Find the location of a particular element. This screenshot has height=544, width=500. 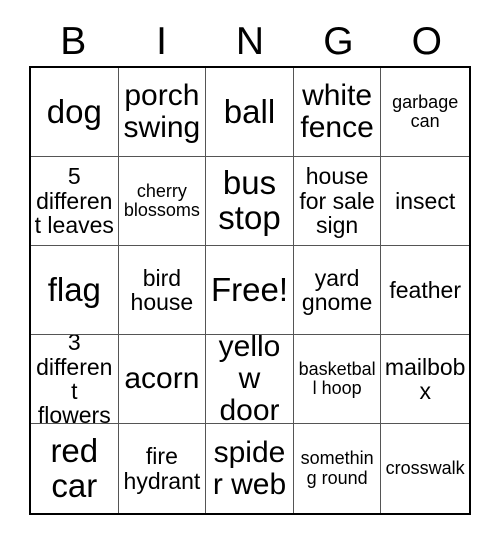

bingo-cell: something round is located at coordinates (337, 468).